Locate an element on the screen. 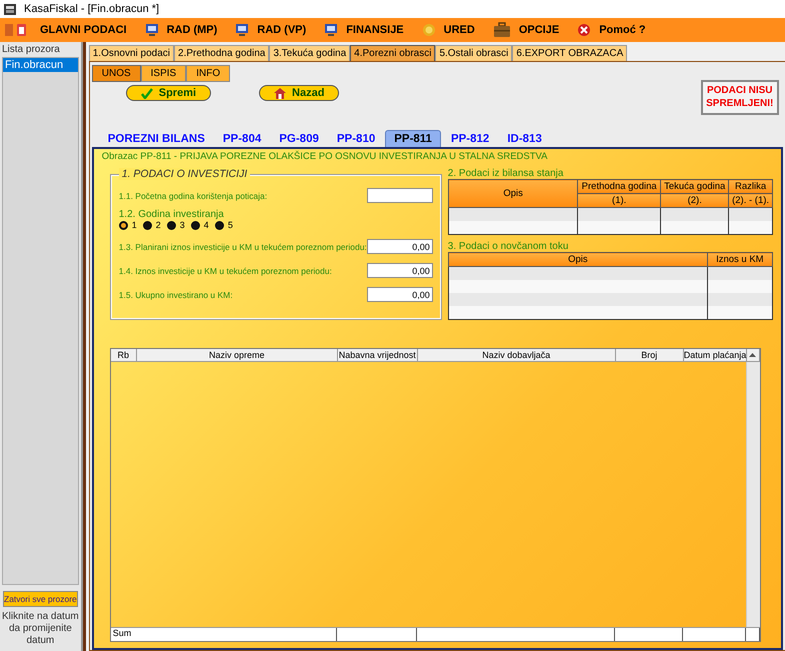  tab: 5.Ostali obrasci is located at coordinates (473, 53).